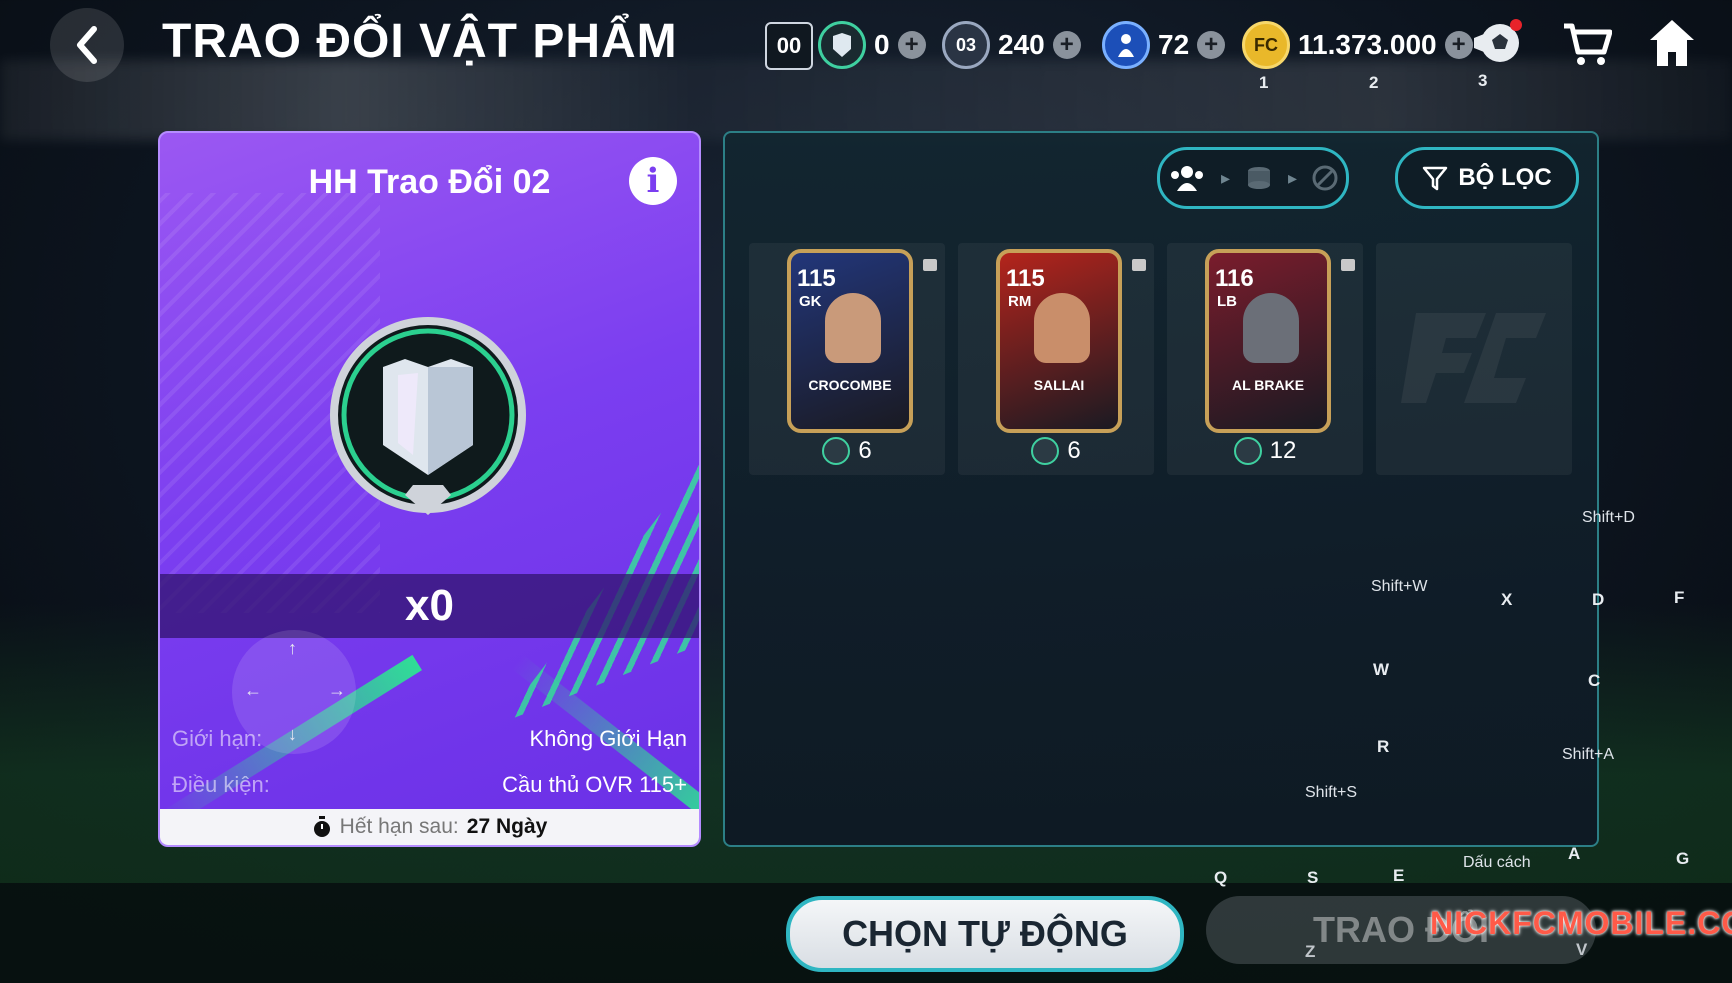 This screenshot has width=1732, height=983. What do you see at coordinates (966, 45) in the screenshot?
I see `season-03-icon: 03` at bounding box center [966, 45].